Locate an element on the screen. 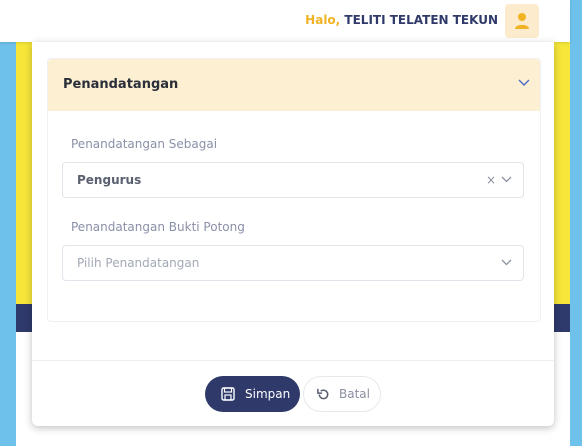 The width and height of the screenshot is (582, 446). background-banner-right is located at coordinates (562, 173).